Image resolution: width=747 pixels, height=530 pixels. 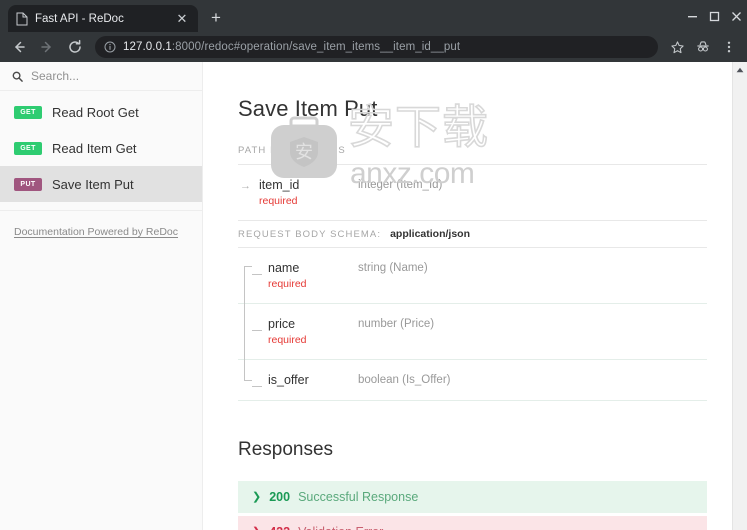 What do you see at coordinates (284, 268) in the screenshot?
I see `field-name: name` at bounding box center [284, 268].